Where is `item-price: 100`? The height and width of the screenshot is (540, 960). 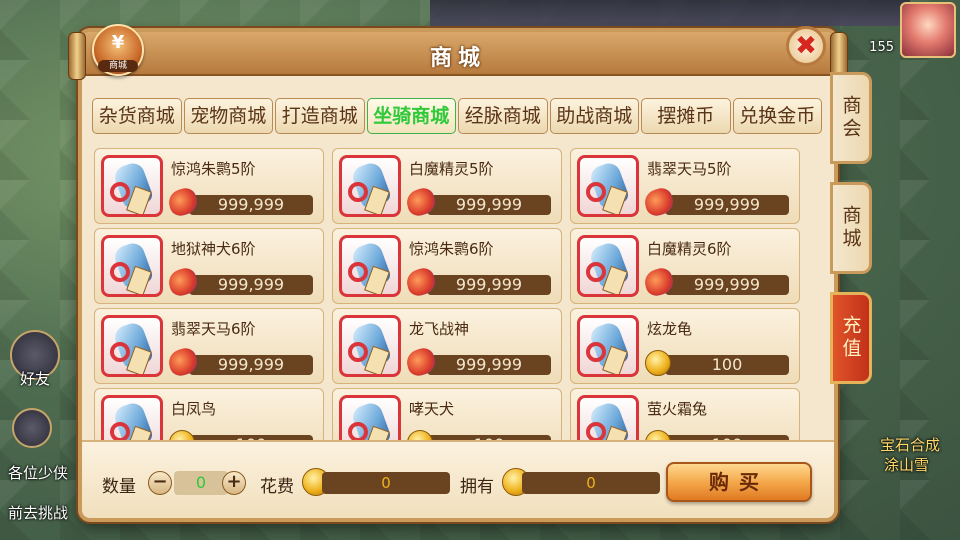
item-price: 100 is located at coordinates (727, 365).